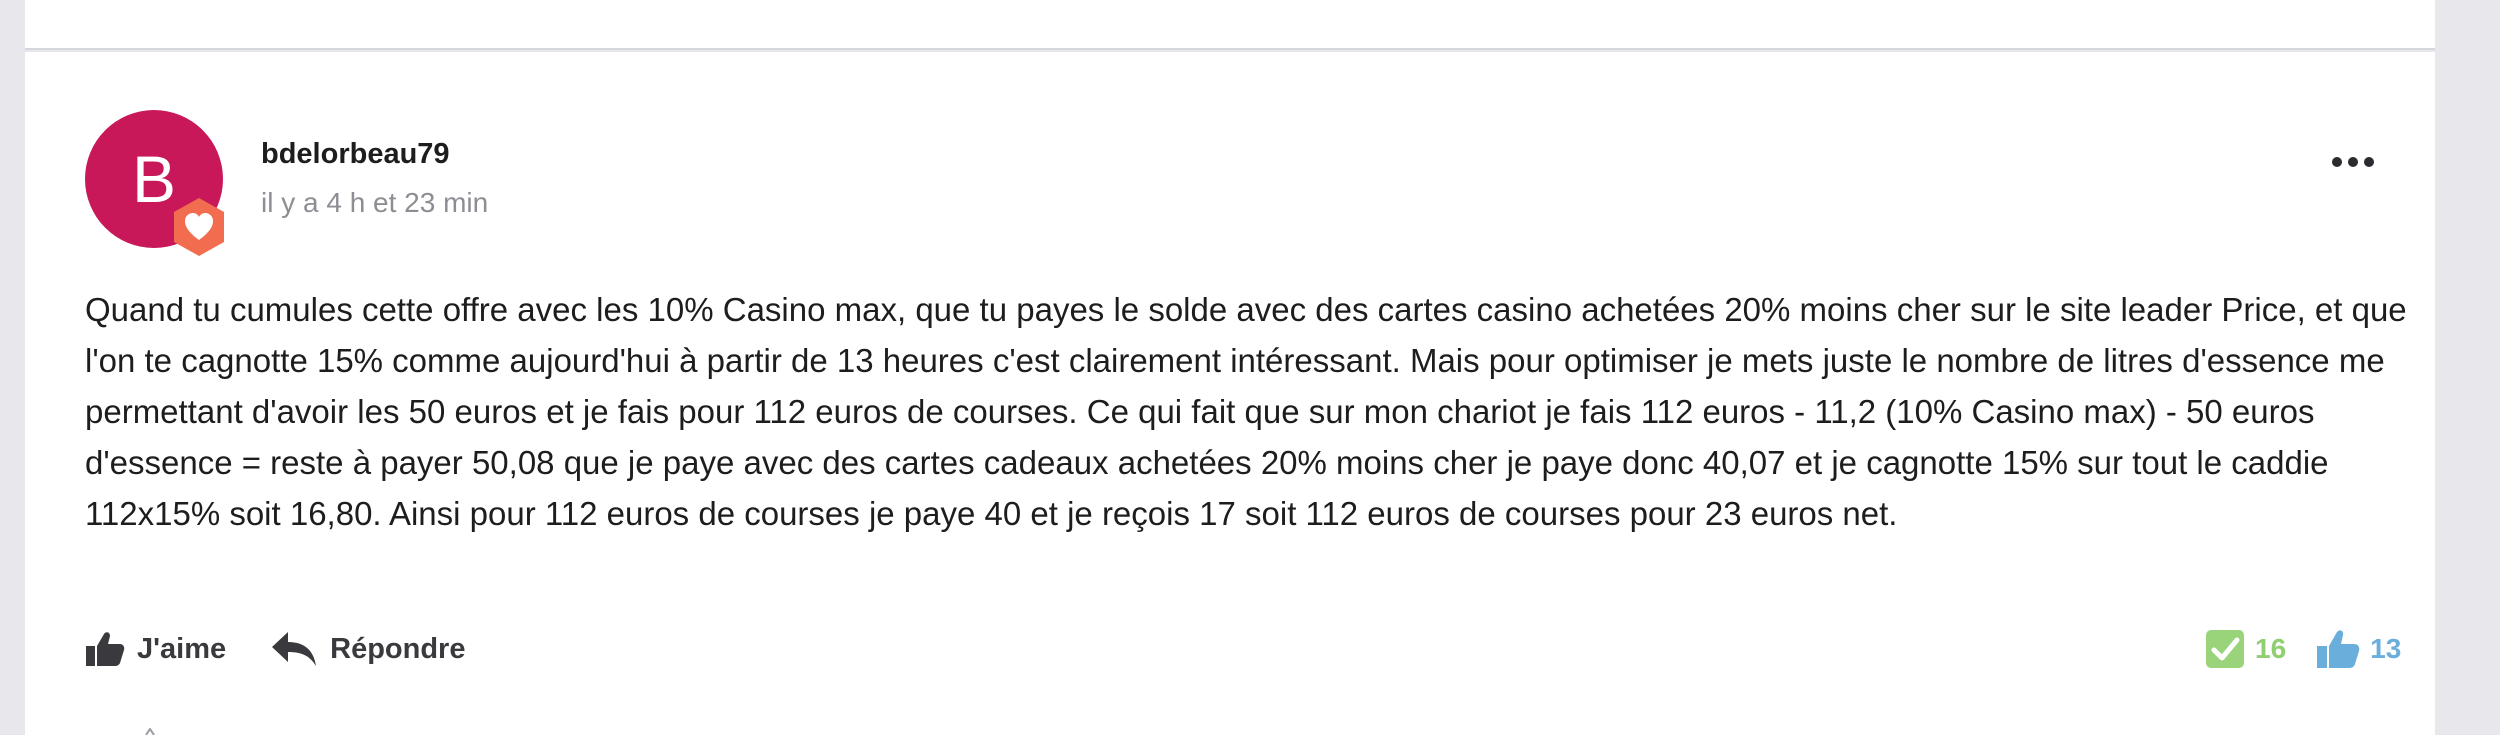 This screenshot has height=735, width=2500. Describe the element at coordinates (375, 202) in the screenshot. I see `comment-timestamp: il y a 4 h et 23 min` at that location.